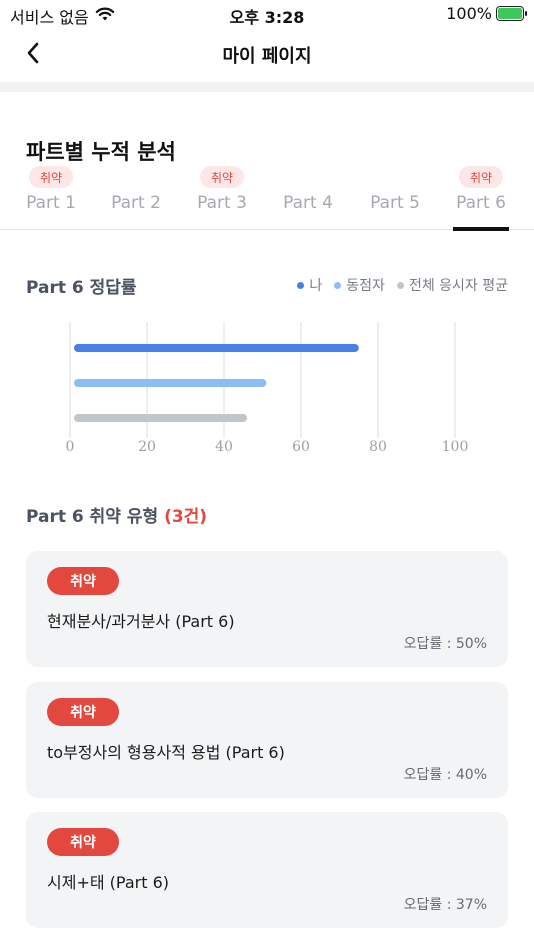 Image resolution: width=534 pixels, height=950 pixels. What do you see at coordinates (395, 203) in the screenshot?
I see `tab-label: Part 5` at bounding box center [395, 203].